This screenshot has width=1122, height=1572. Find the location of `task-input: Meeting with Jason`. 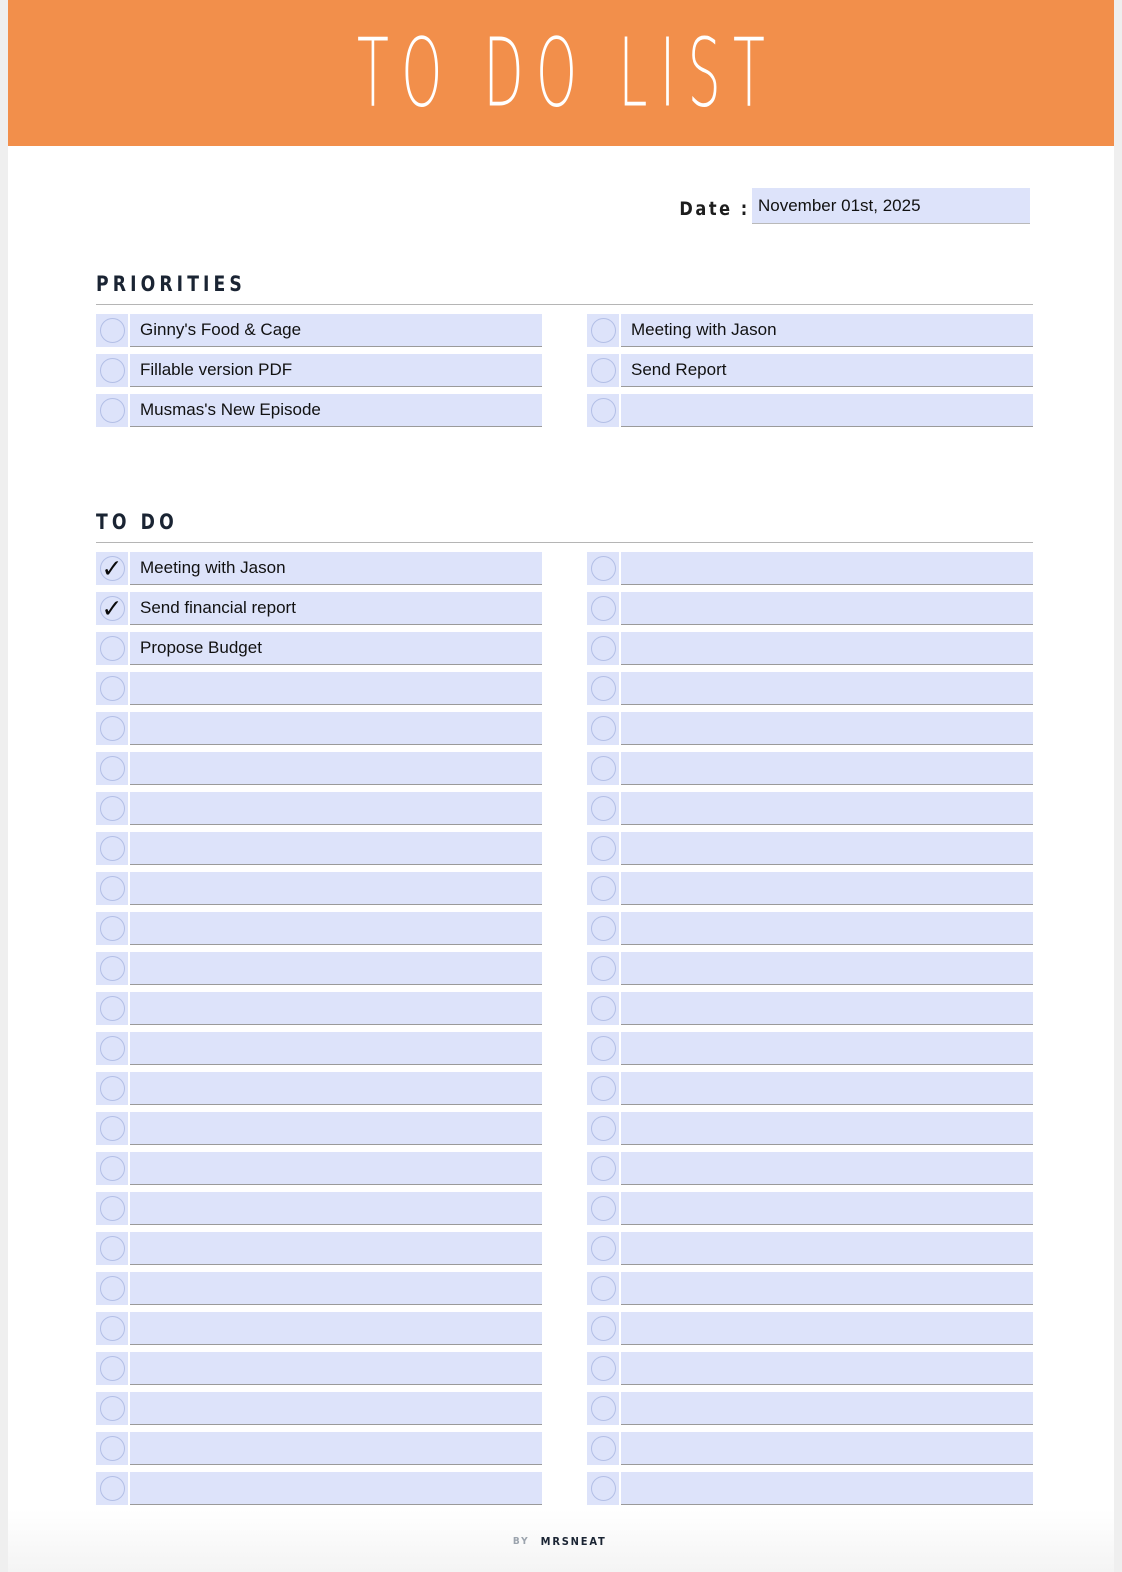

task-input: Meeting with Jason is located at coordinates (336, 568).